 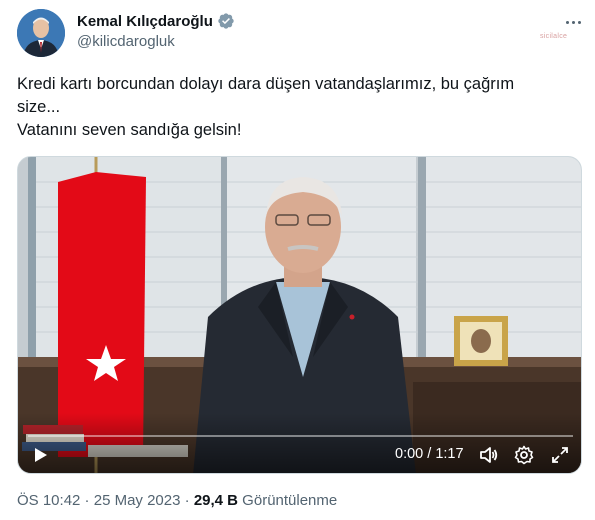 What do you see at coordinates (524, 455) in the screenshot?
I see `settings-gear-icon` at bounding box center [524, 455].